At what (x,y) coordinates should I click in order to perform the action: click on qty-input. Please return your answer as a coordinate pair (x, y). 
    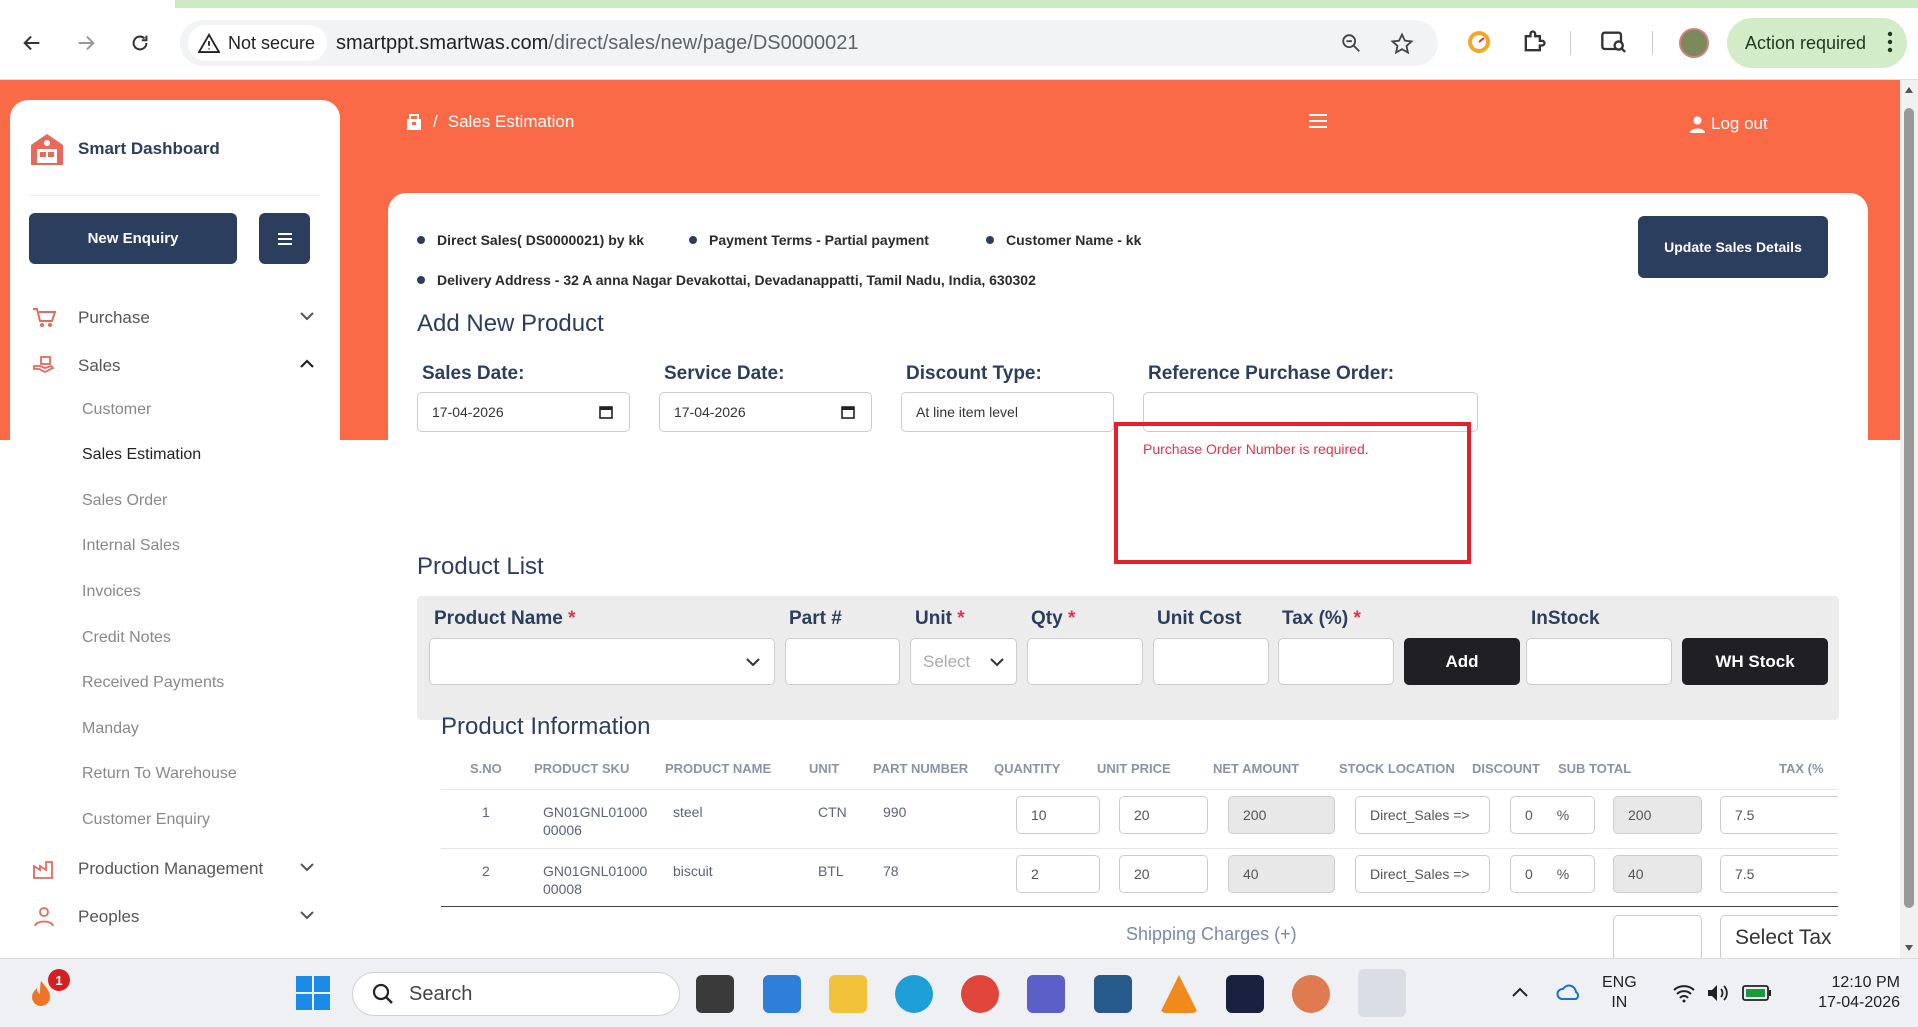
    Looking at the image, I should click on (1085, 661).